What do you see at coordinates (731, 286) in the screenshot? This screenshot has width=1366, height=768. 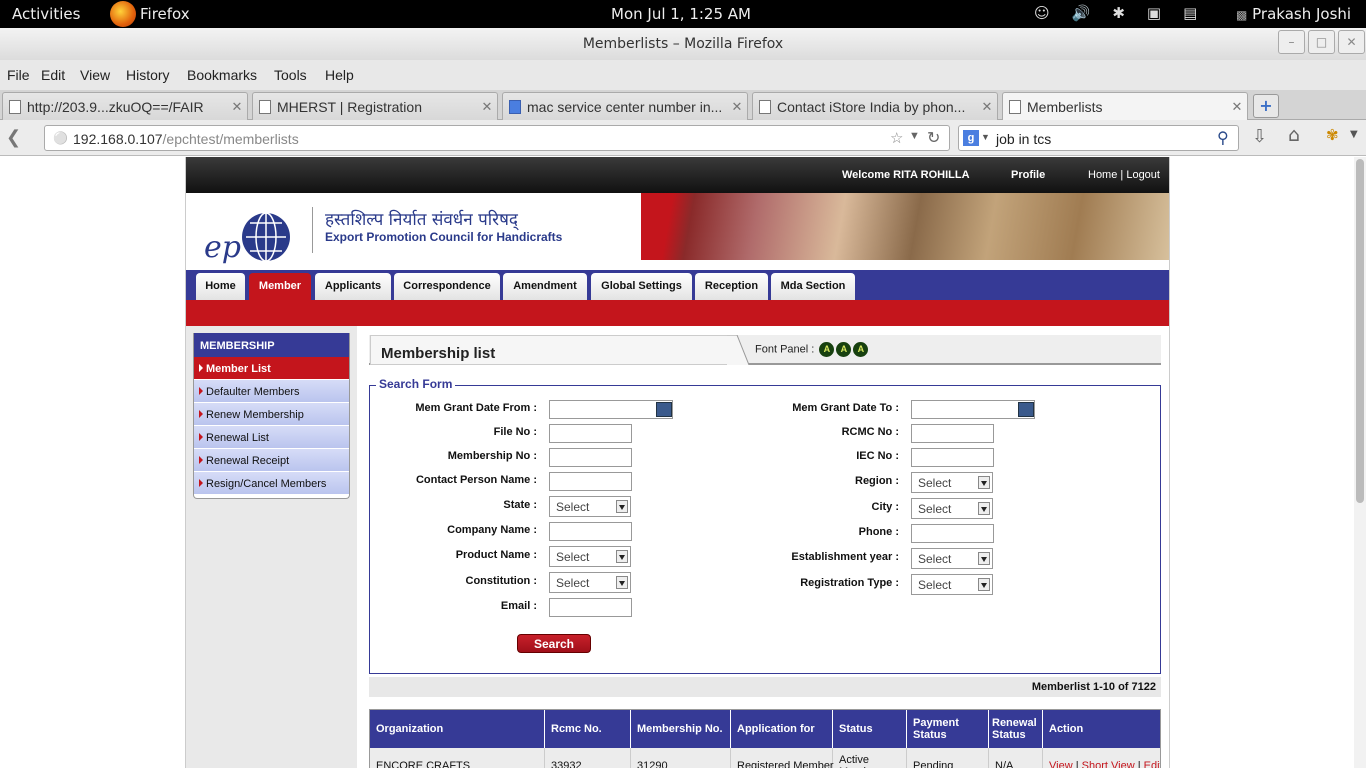 I see `nav-reception: Reception` at bounding box center [731, 286].